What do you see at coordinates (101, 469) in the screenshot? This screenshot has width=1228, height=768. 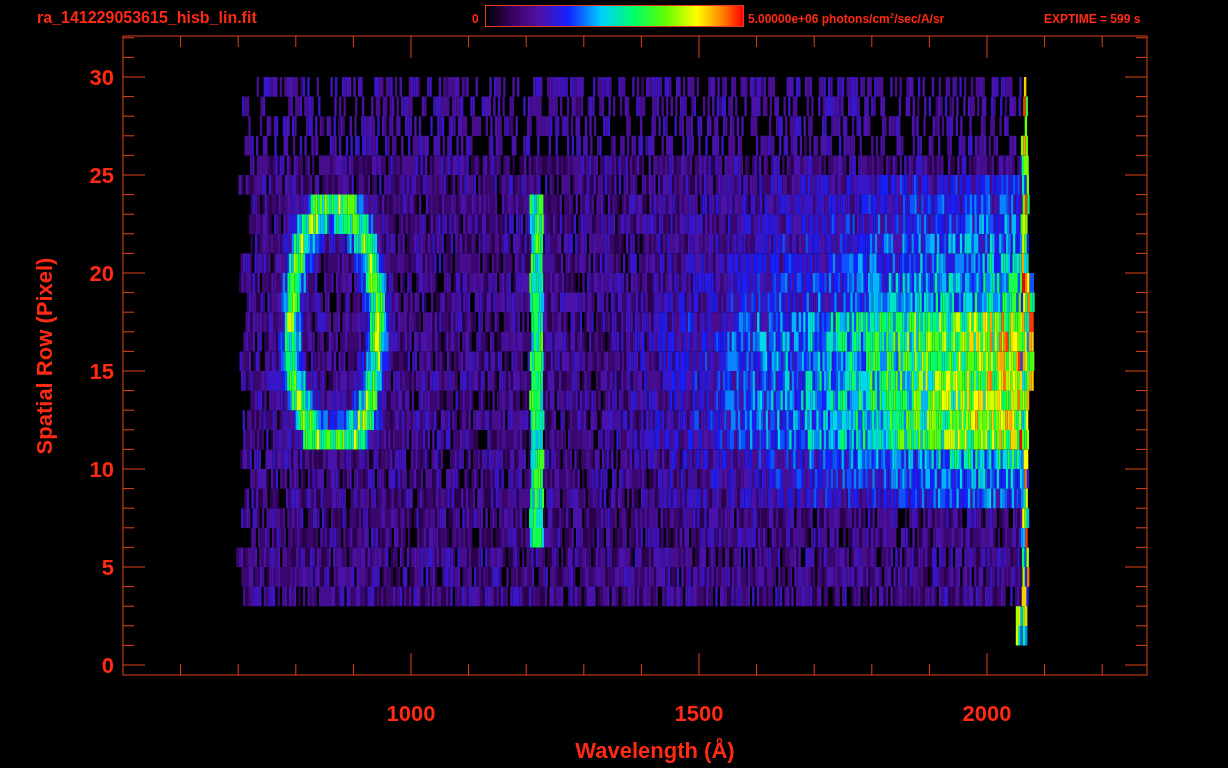 I see `y-tick-label: 10` at bounding box center [101, 469].